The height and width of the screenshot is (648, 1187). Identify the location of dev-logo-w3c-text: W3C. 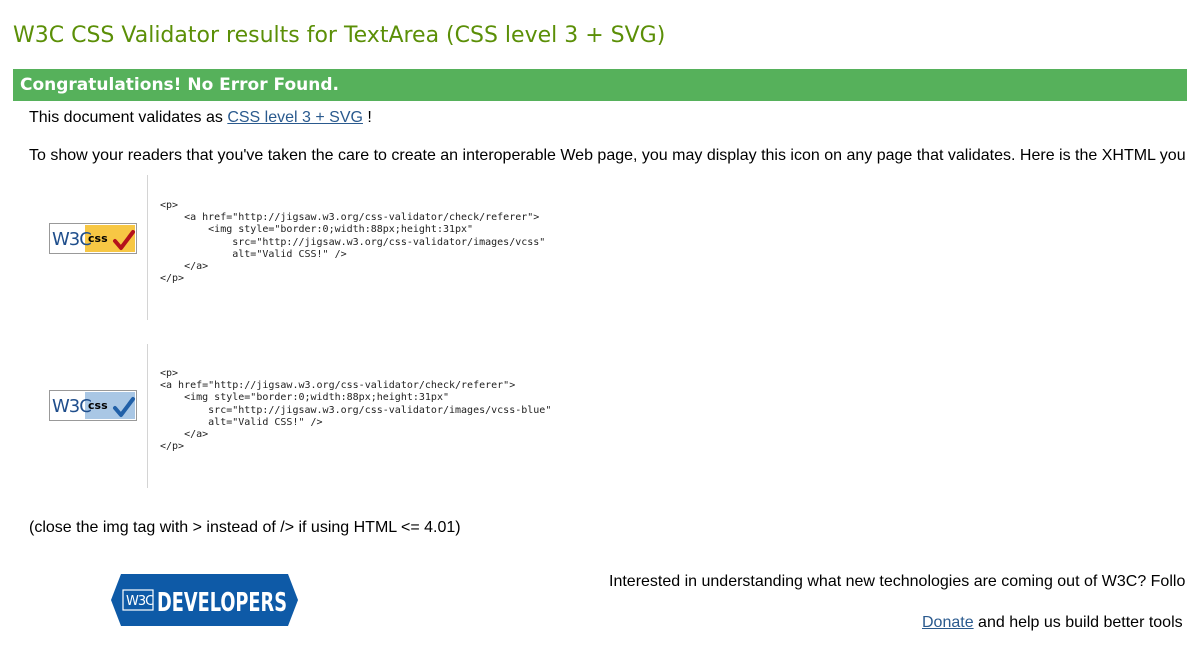
(140, 601).